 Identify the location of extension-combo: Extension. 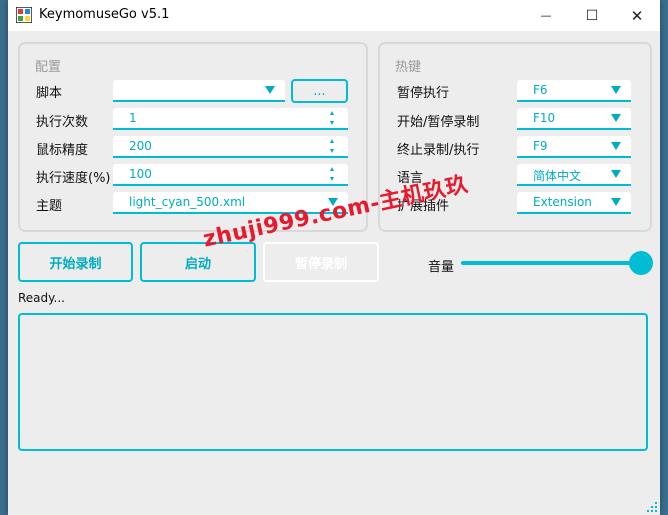
(574, 203).